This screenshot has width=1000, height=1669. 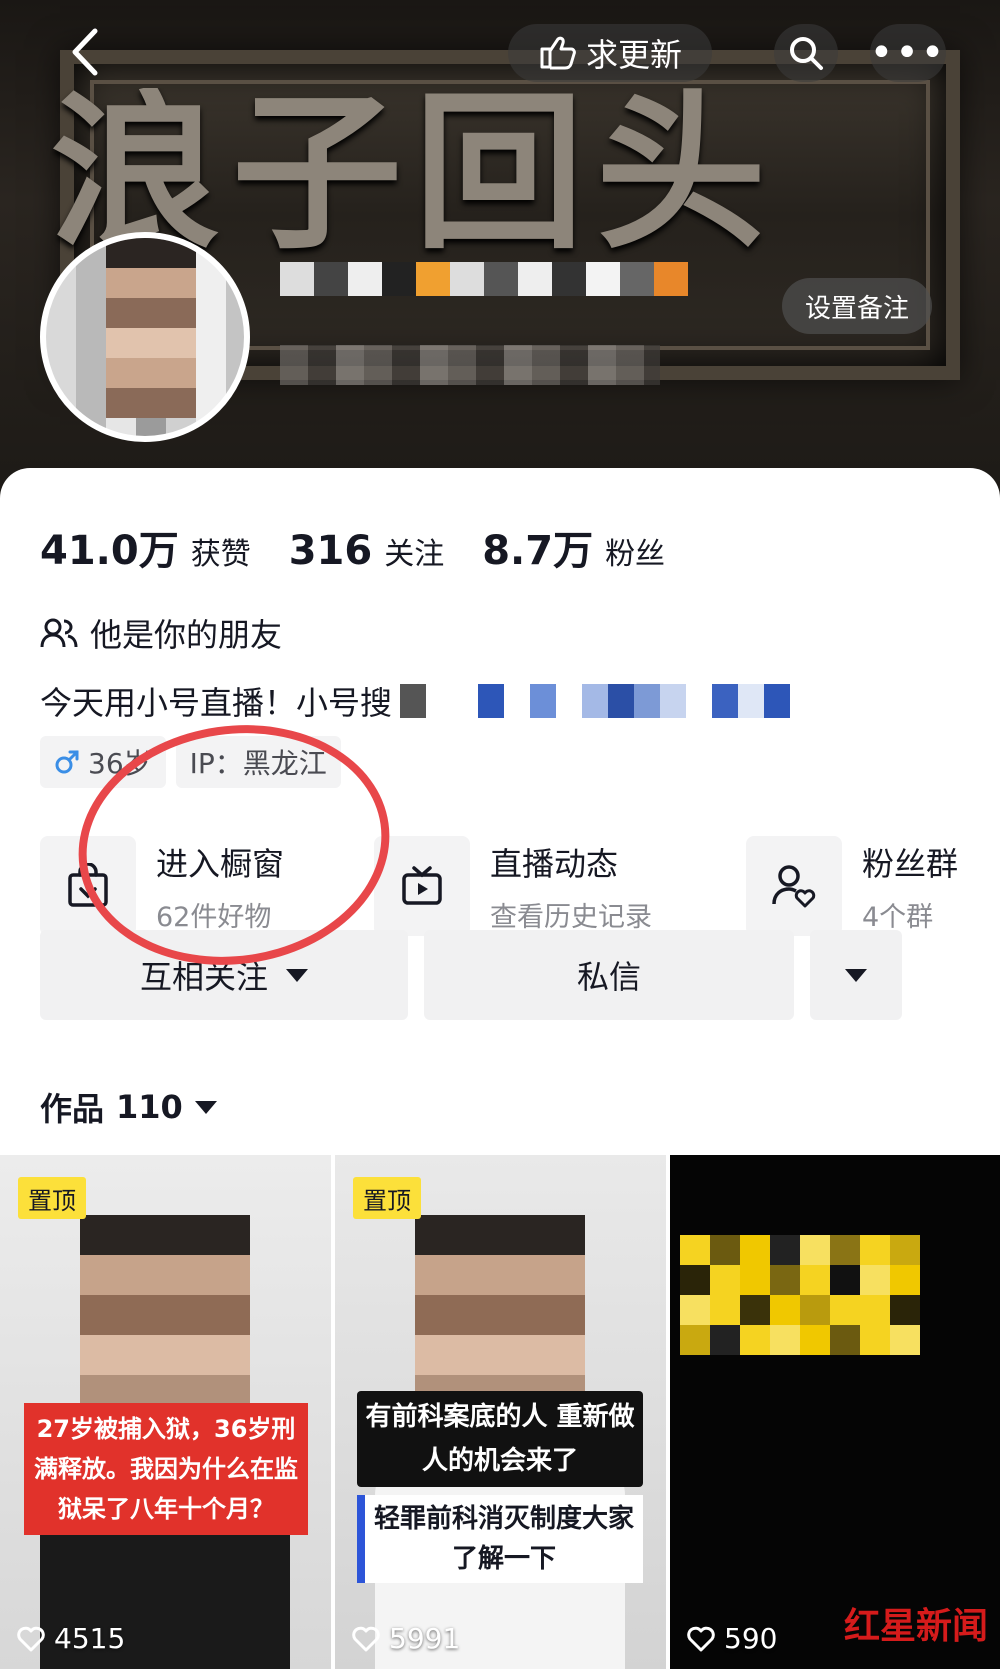 I want to click on works-tab: 作品 110, so click(x=128, y=1107).